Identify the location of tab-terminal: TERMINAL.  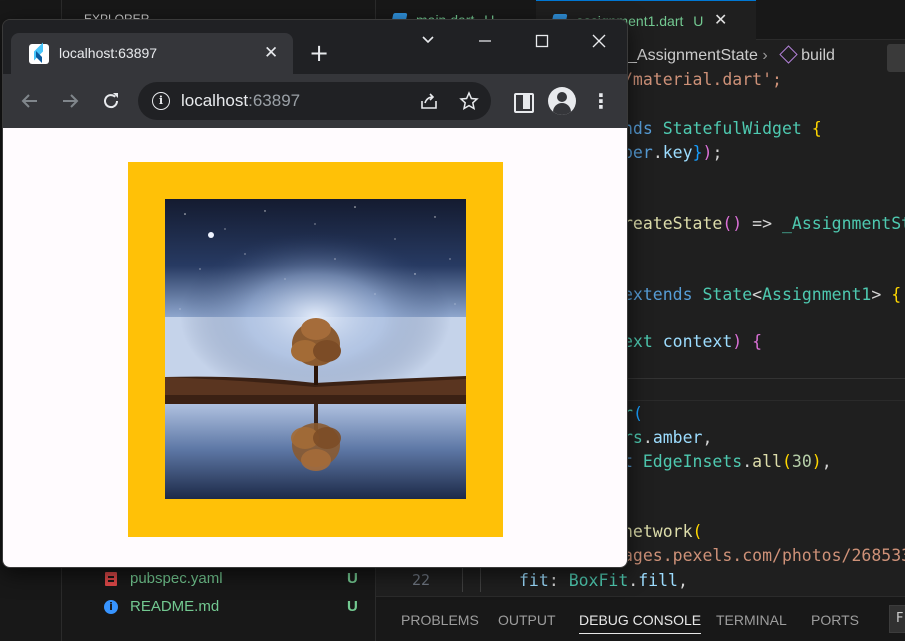
(751, 619).